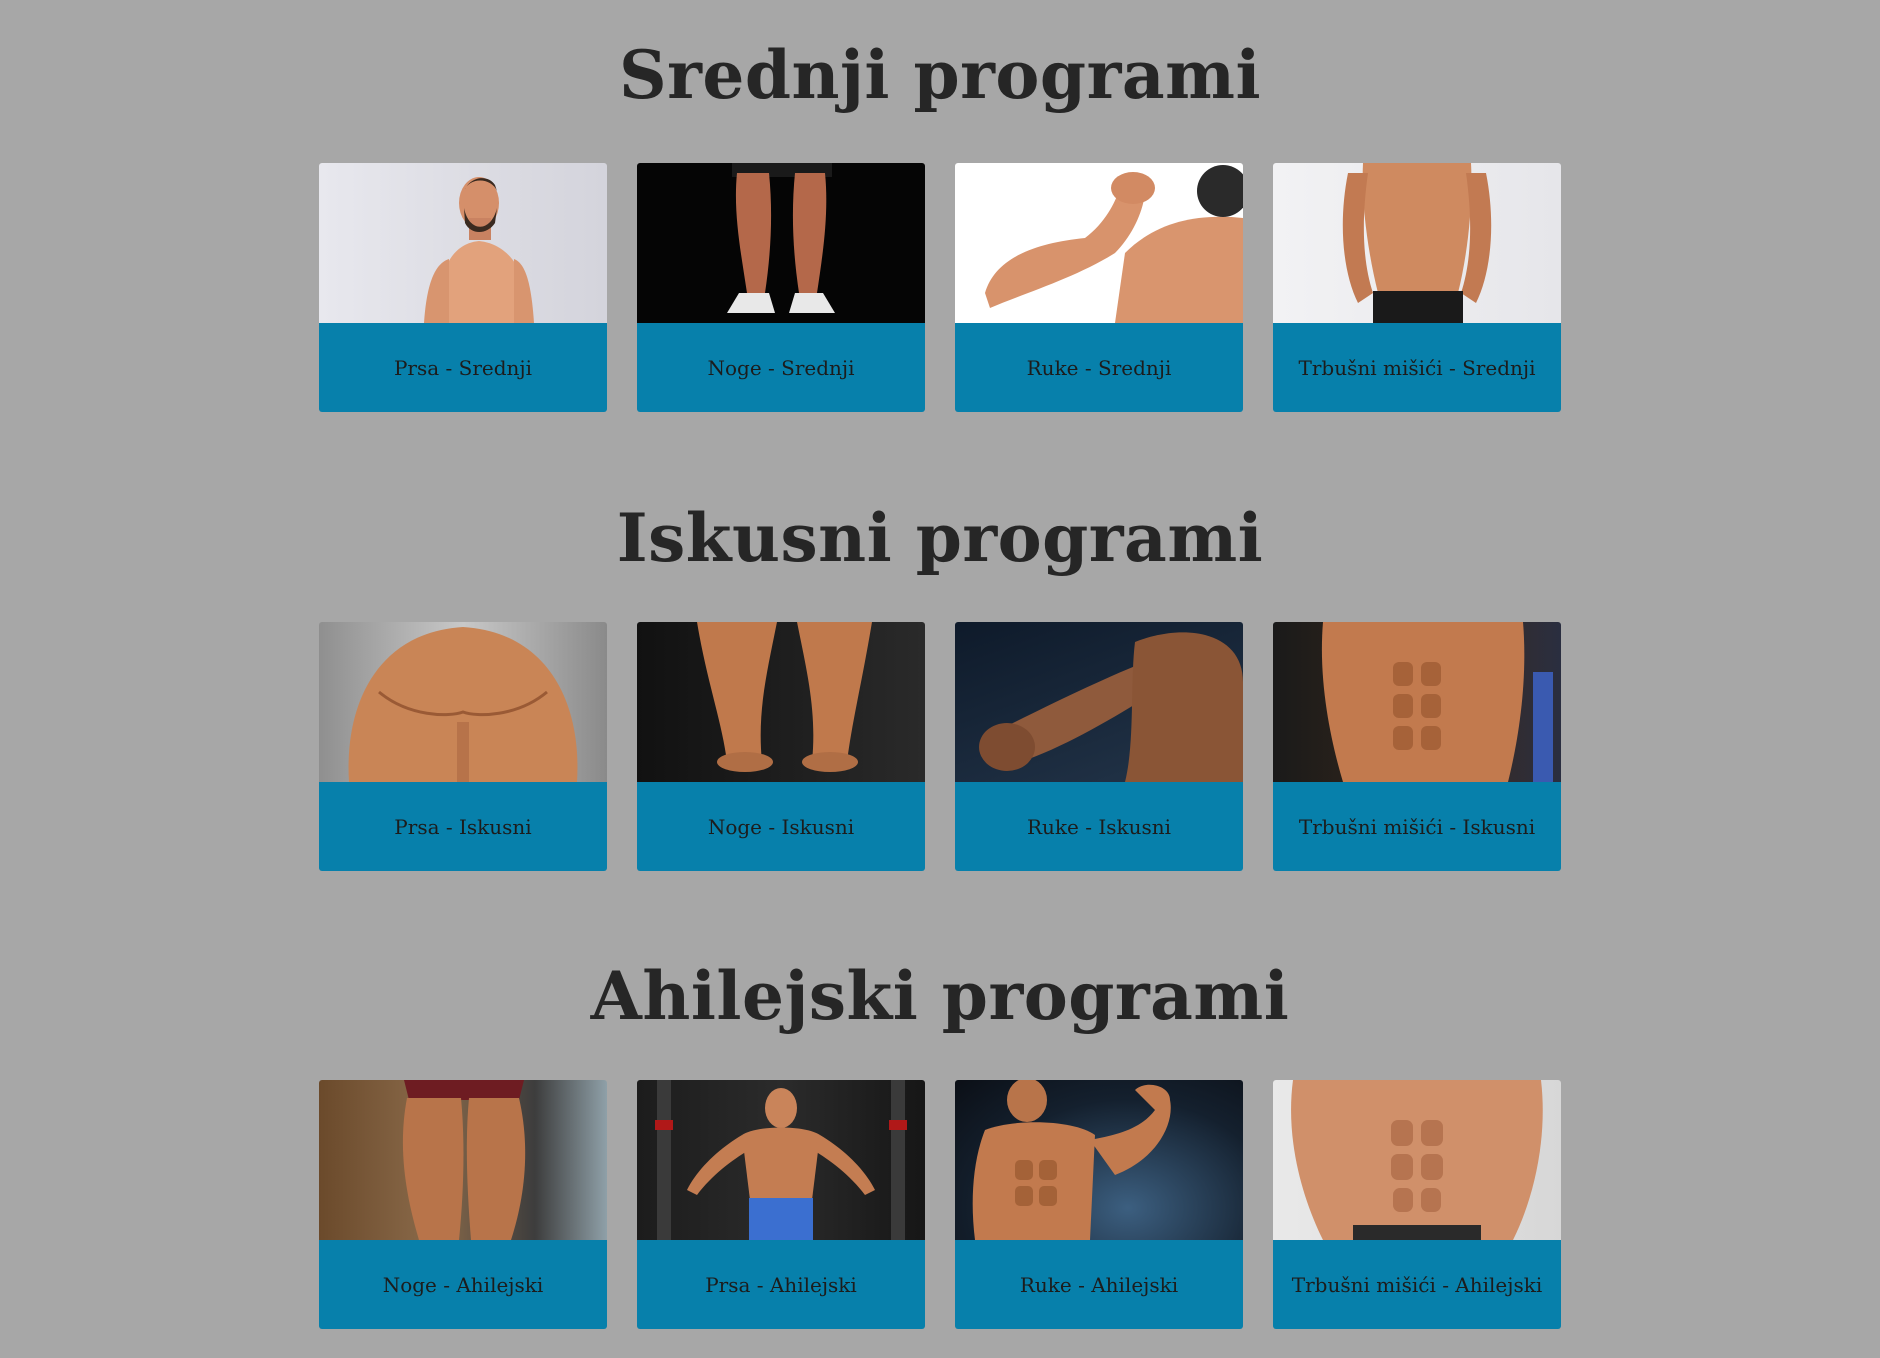 The width and height of the screenshot is (1880, 1358). I want to click on program-label: Noge - Iskusni, so click(781, 826).